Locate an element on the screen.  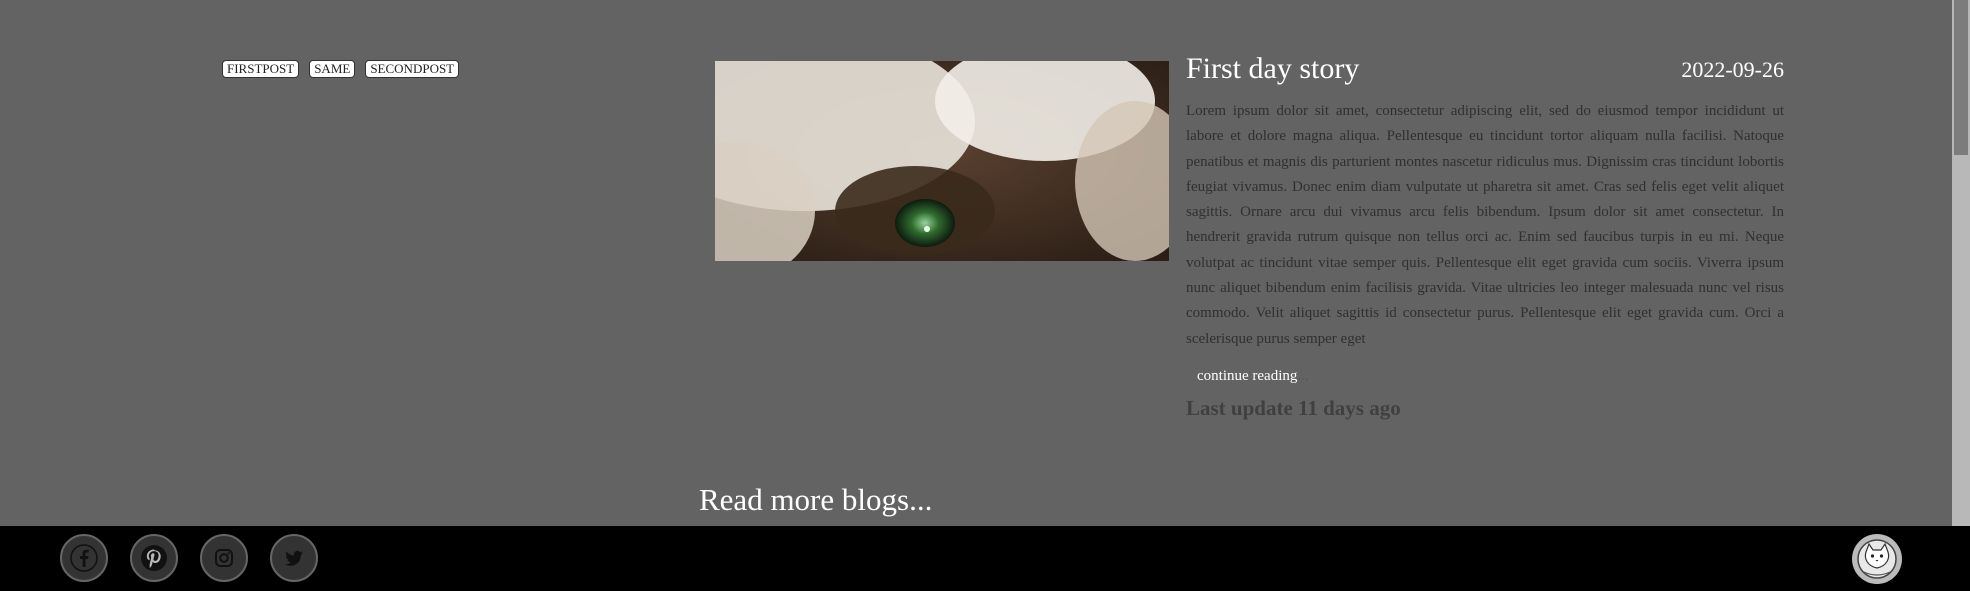
footer is located at coordinates (985, 558).